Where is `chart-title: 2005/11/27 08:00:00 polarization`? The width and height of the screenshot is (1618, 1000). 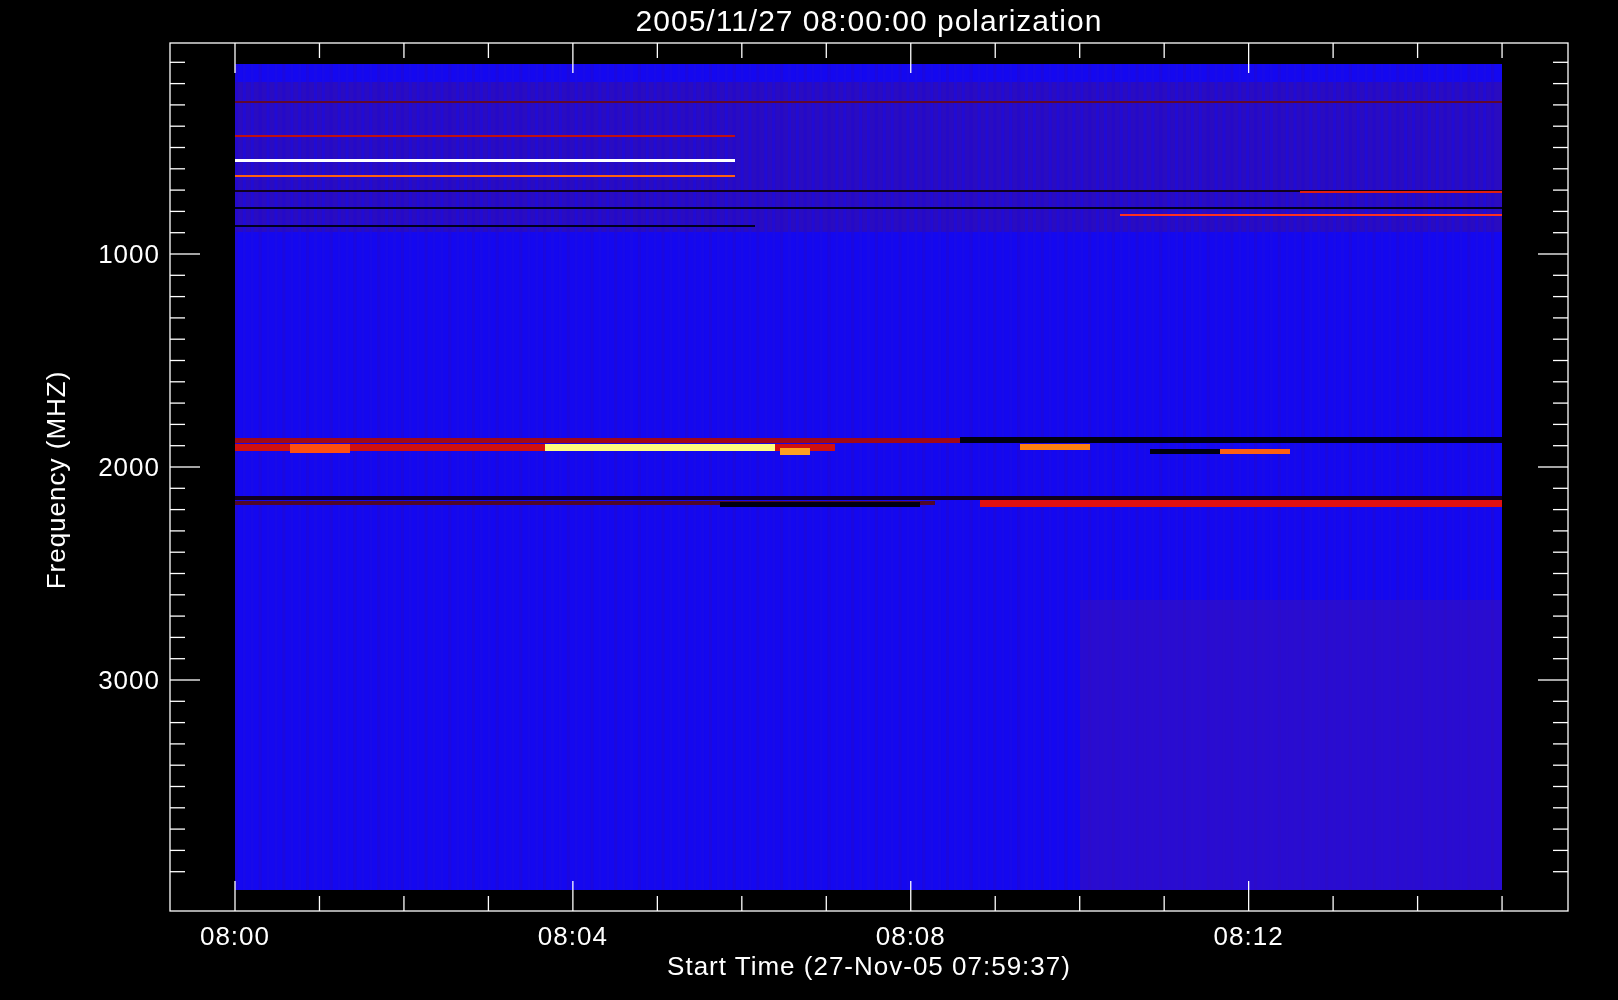
chart-title: 2005/11/27 08:00:00 polarization is located at coordinates (869, 20).